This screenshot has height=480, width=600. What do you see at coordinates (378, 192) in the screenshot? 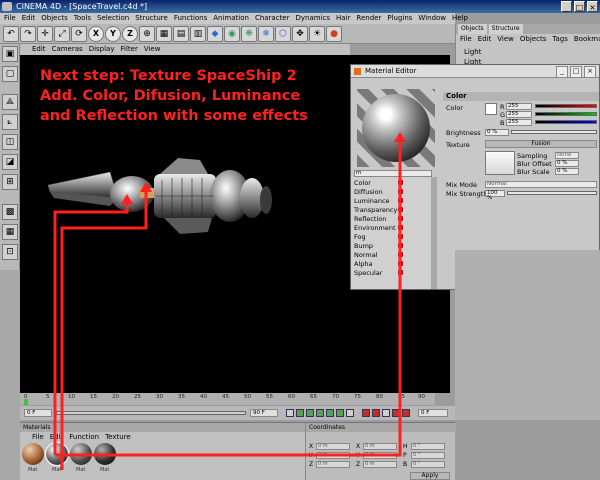
I see `channel-diffusion: Diffusion` at bounding box center [378, 192].